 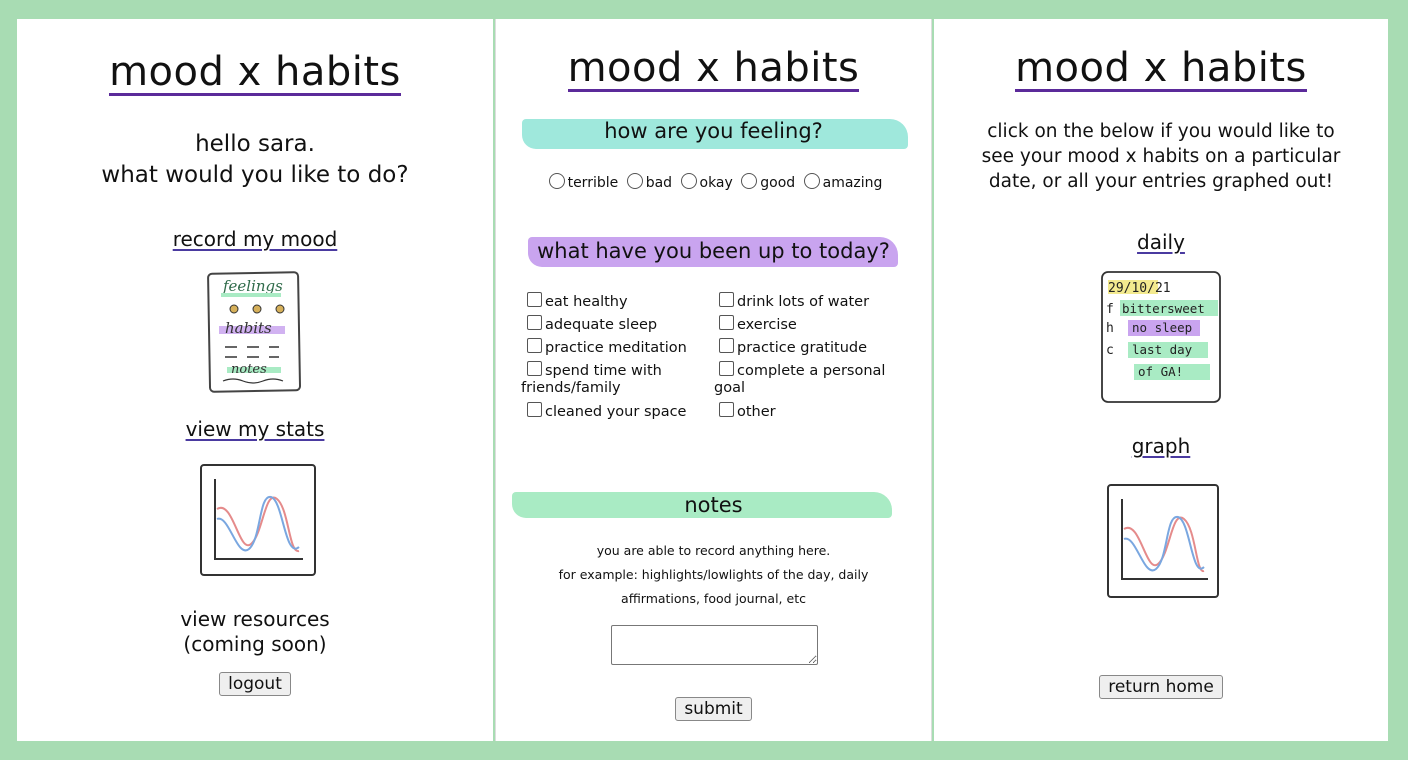 What do you see at coordinates (841, 182) in the screenshot?
I see `mood-option-amazing: amazing` at bounding box center [841, 182].